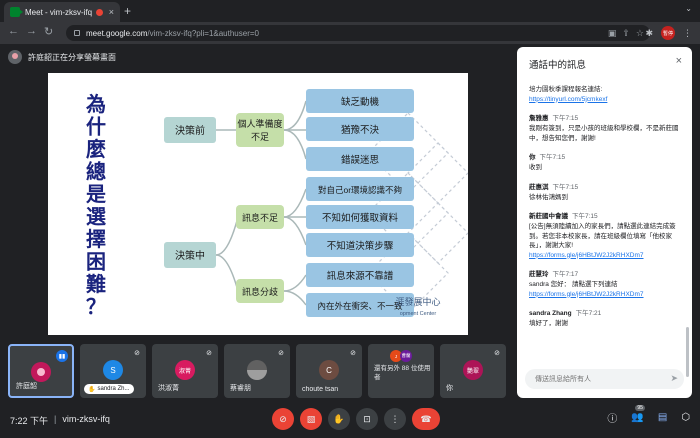 The height and width of the screenshot is (438, 700). I want to click on avatar: S, so click(113, 370).